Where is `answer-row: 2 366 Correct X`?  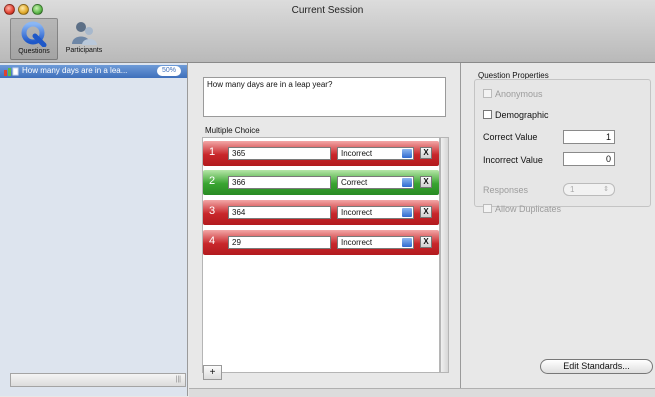
answer-row: 2 366 Correct X is located at coordinates (321, 182).